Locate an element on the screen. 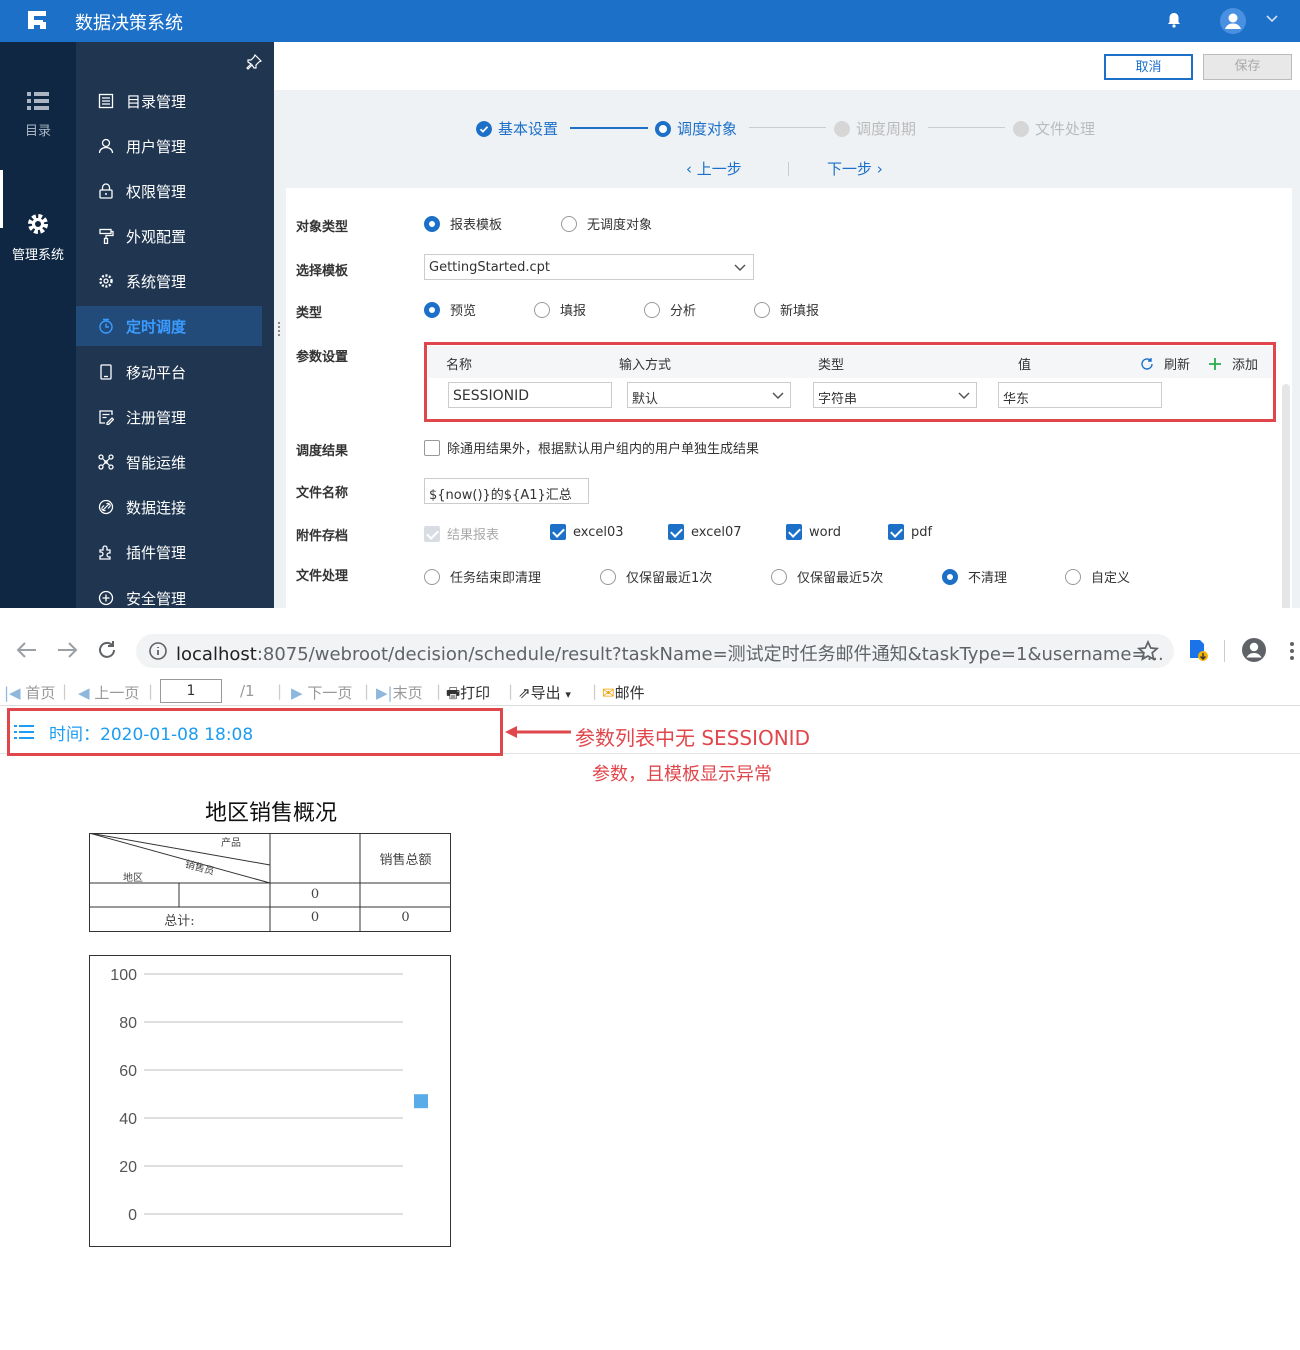 Image resolution: width=1300 pixels, height=1350 pixels. menu-item-system: 系统管理 is located at coordinates (169, 281).